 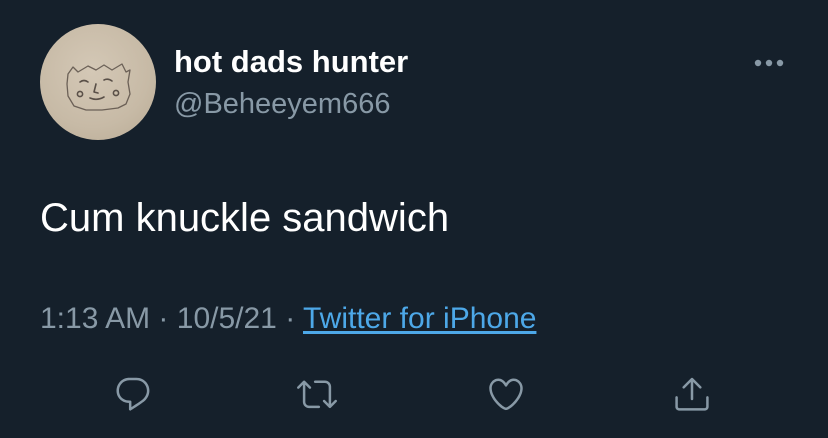 I want to click on tweet-time: 1:13 AM, so click(x=95, y=318).